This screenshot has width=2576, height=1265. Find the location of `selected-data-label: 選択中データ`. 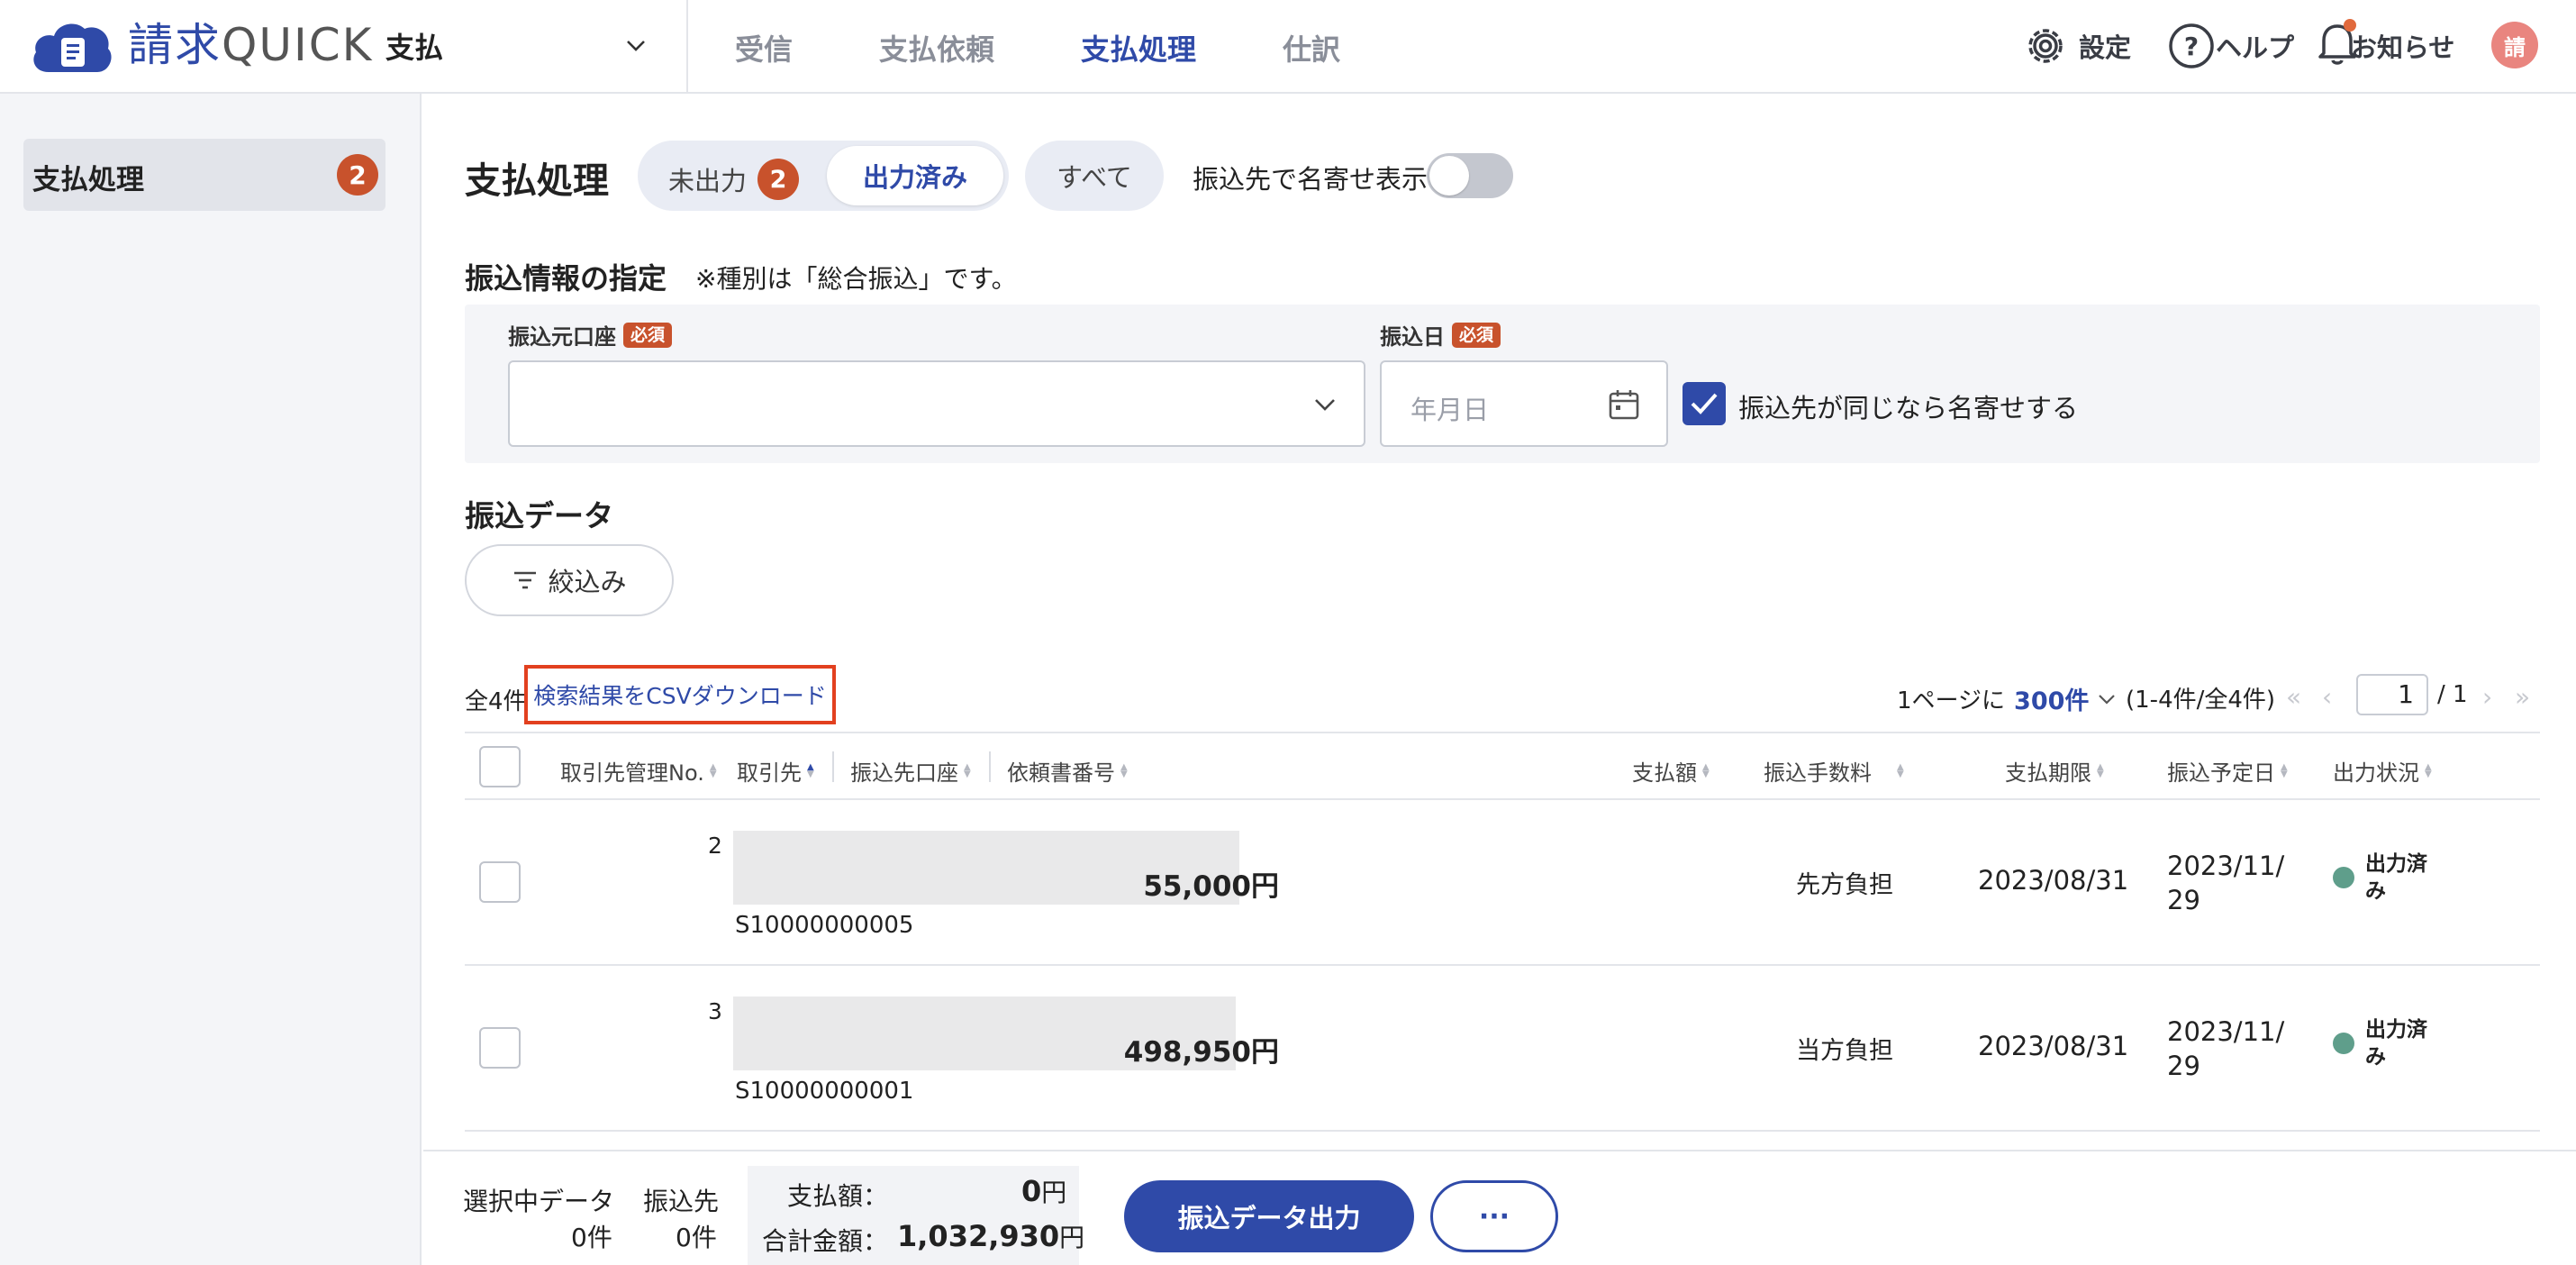

selected-data-label: 選択中データ is located at coordinates (539, 1201).